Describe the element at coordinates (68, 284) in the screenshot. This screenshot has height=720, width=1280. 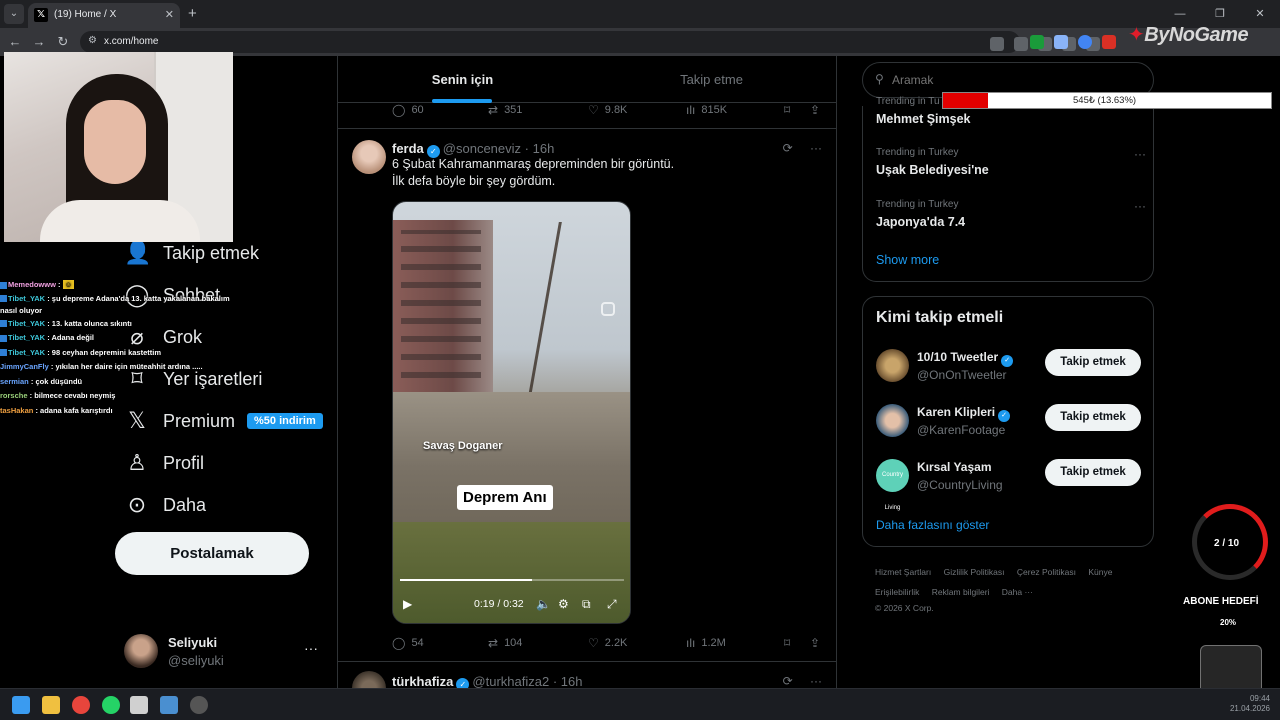
I see `chat-emote-icon: ☺` at that location.